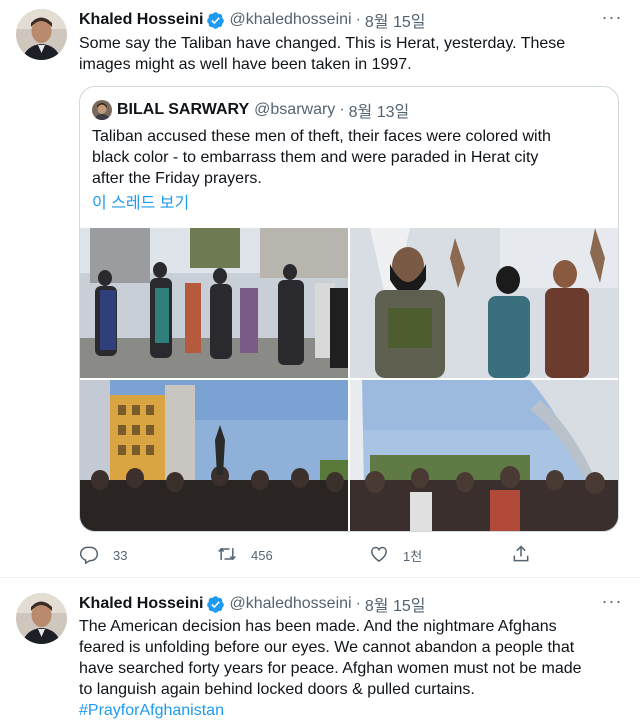 This screenshot has height=728, width=640. Describe the element at coordinates (103, 555) in the screenshot. I see `reply-button: 33` at that location.